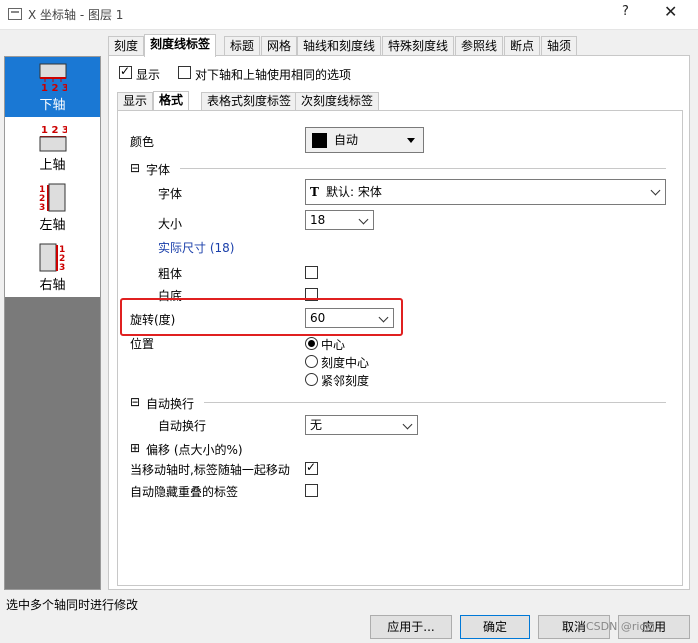 Image resolution: width=698 pixels, height=643 pixels. Describe the element at coordinates (142, 344) in the screenshot. I see `position-label: 位置` at that location.